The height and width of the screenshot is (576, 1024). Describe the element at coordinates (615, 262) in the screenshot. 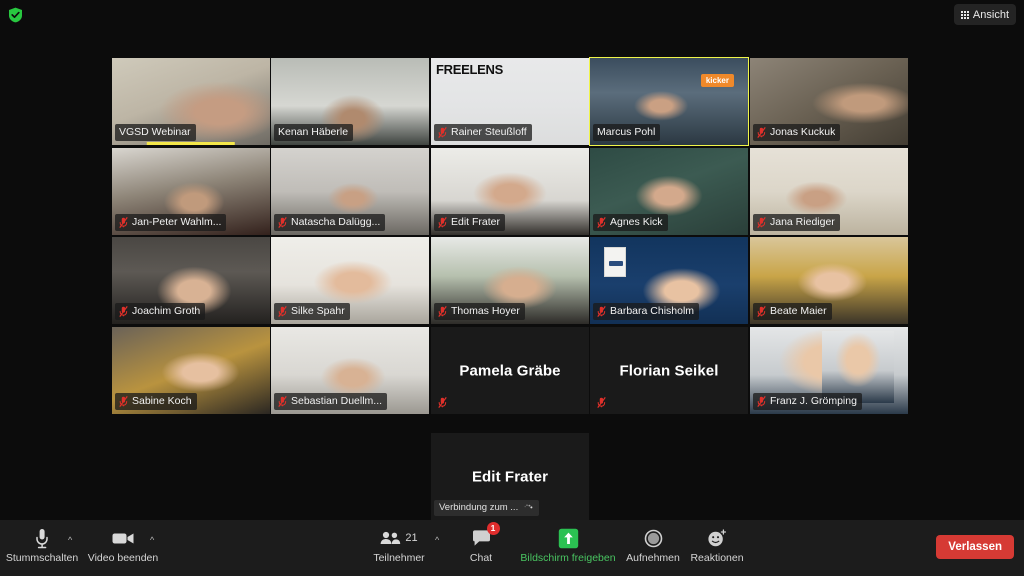

I see `background-poster` at that location.